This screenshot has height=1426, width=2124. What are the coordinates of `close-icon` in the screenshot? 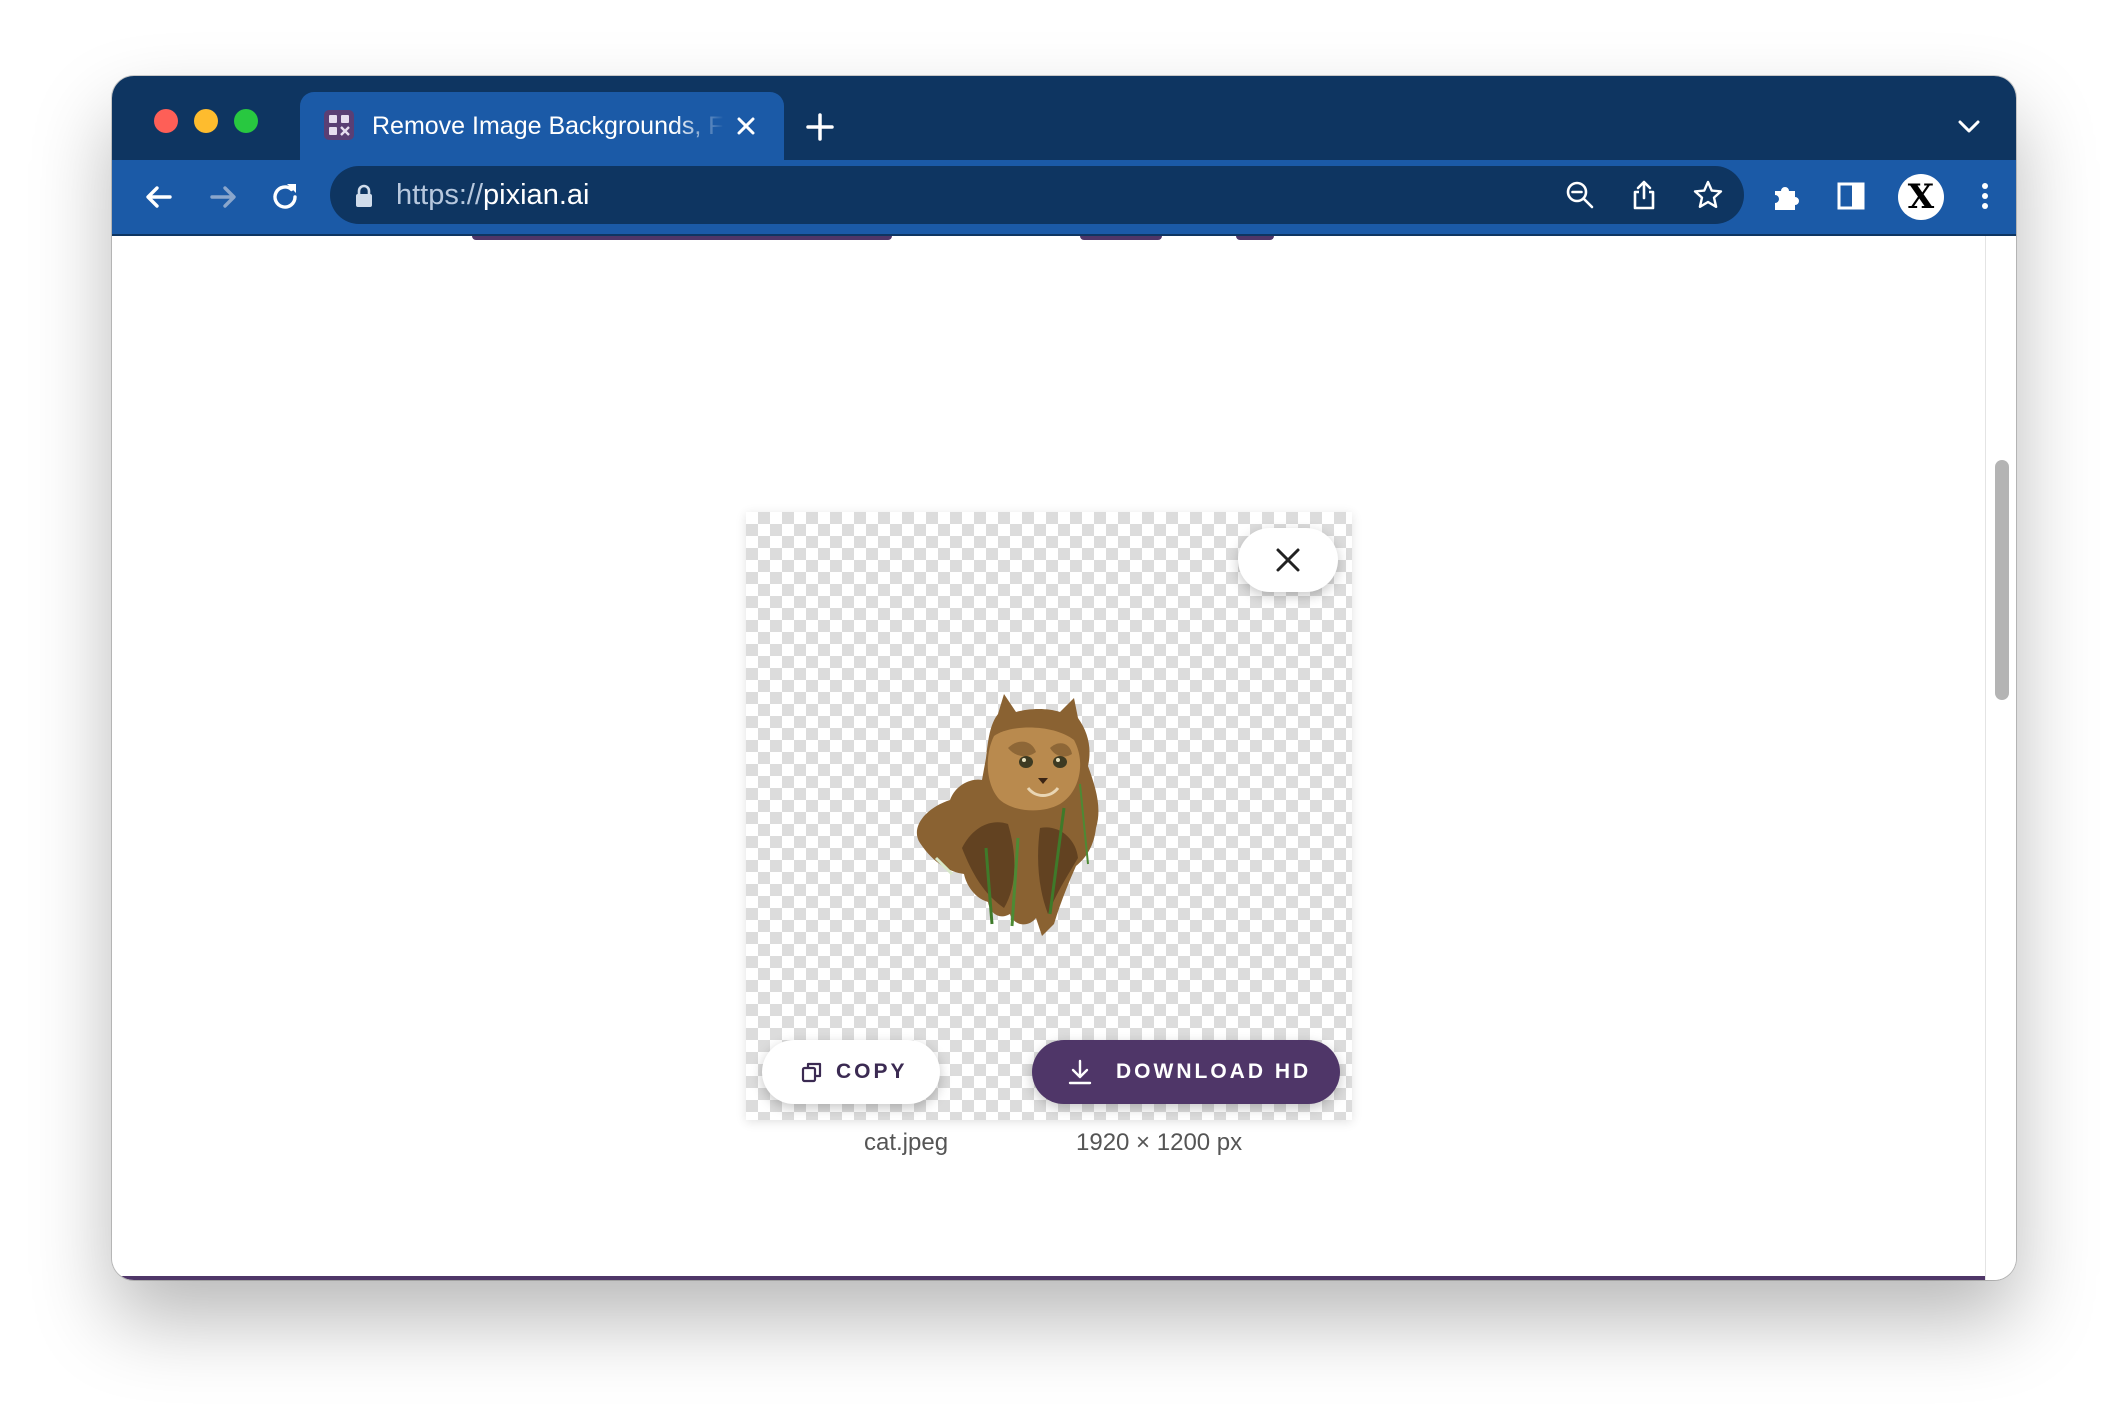 It's located at (1288, 560).